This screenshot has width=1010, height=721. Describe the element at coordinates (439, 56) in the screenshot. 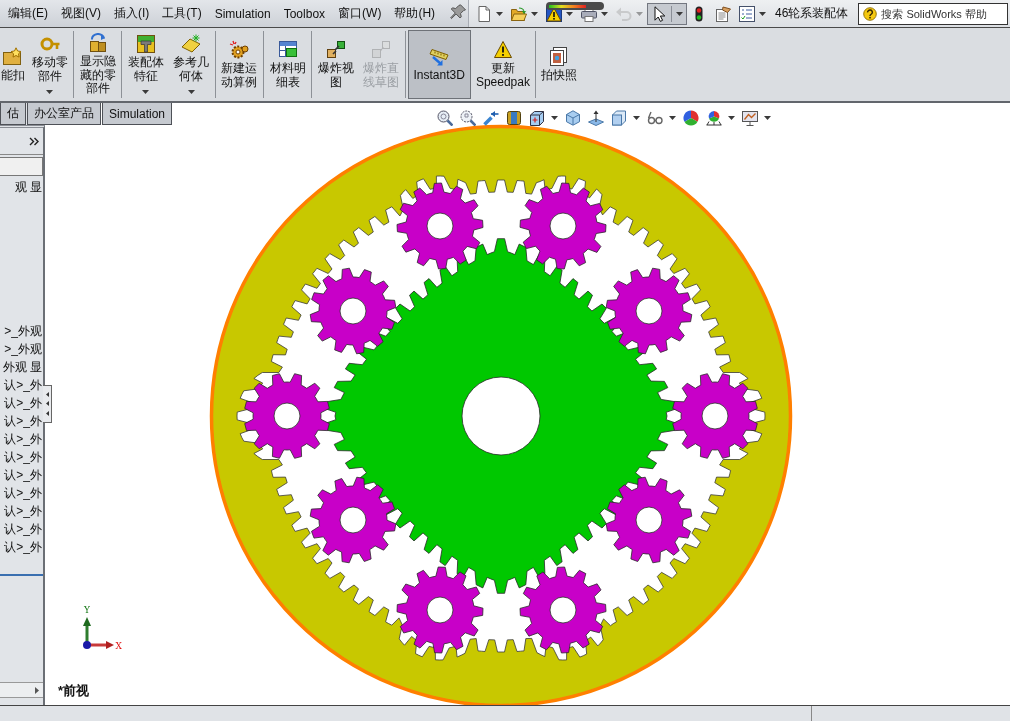

I see `ruler-icon` at that location.